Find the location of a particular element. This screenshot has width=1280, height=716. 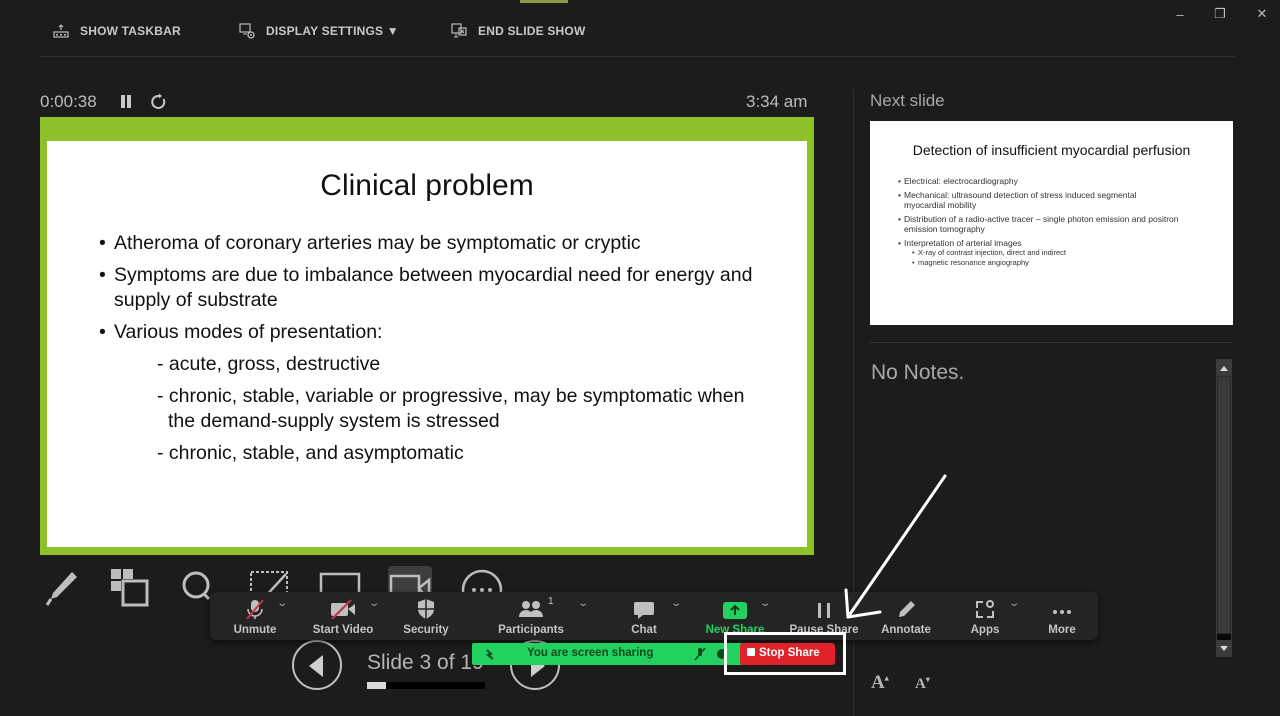

end-slide-show-button: END SLIDE SHOW is located at coordinates (517, 31).